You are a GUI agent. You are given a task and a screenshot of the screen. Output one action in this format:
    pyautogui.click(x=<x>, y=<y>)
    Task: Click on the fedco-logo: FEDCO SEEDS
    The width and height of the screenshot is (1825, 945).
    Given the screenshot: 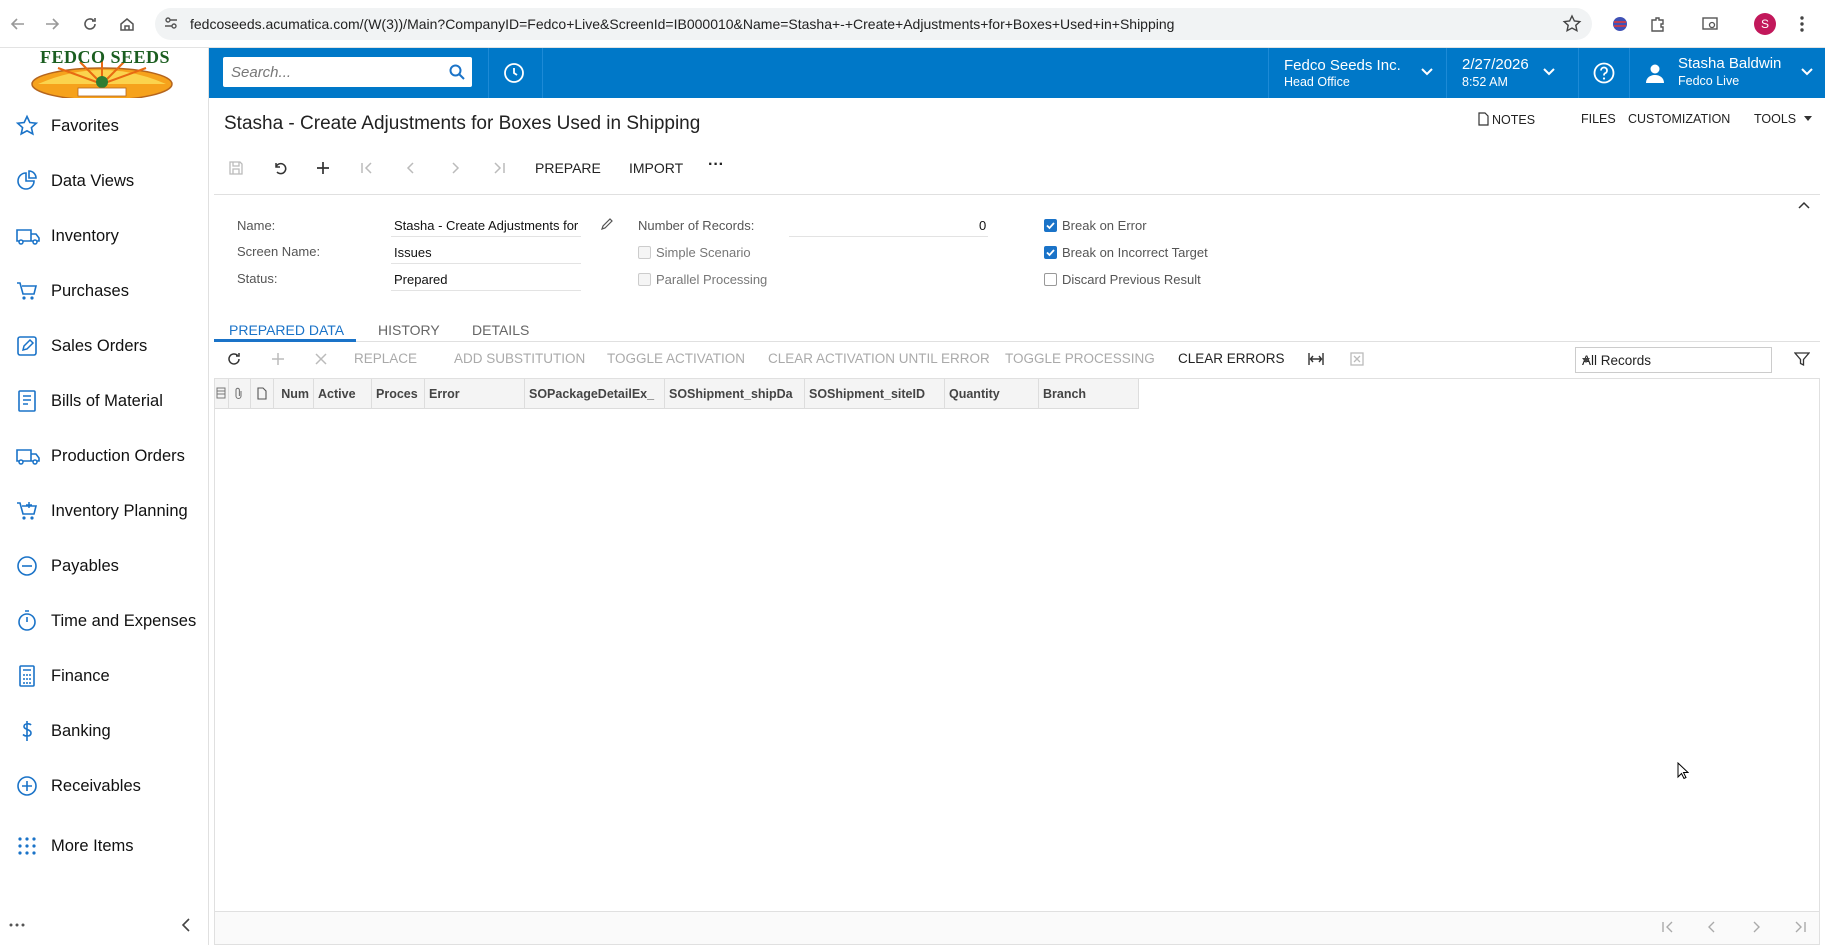 What is the action you would take?
    pyautogui.click(x=102, y=72)
    